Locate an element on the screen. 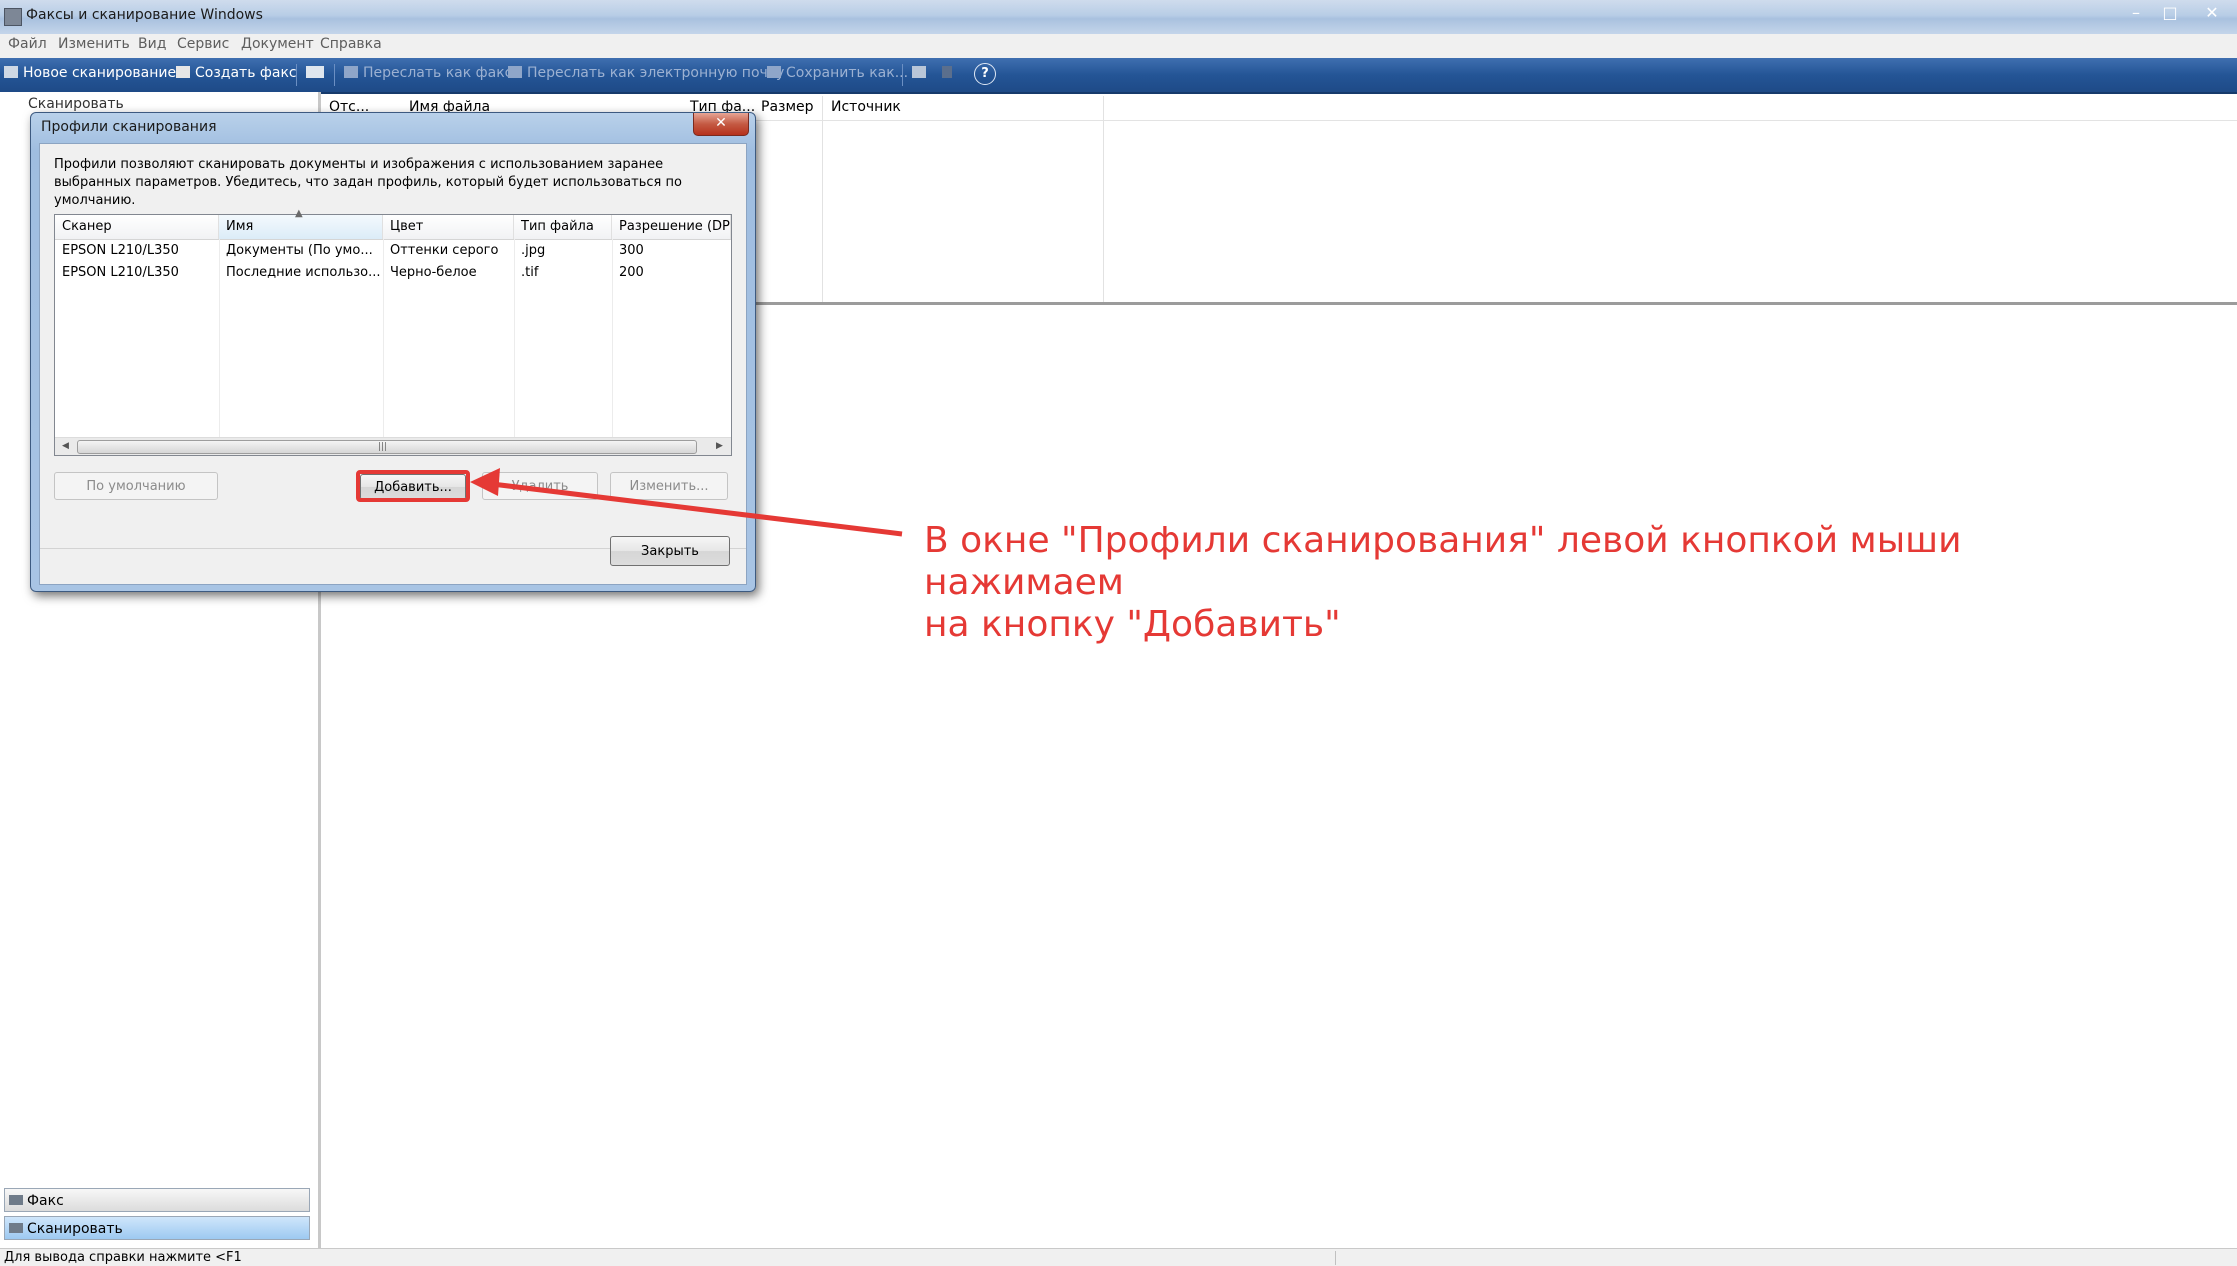 The height and width of the screenshot is (1266, 2237). horizontal-scrollbar: ◀ ||| ▶ is located at coordinates (393, 446).